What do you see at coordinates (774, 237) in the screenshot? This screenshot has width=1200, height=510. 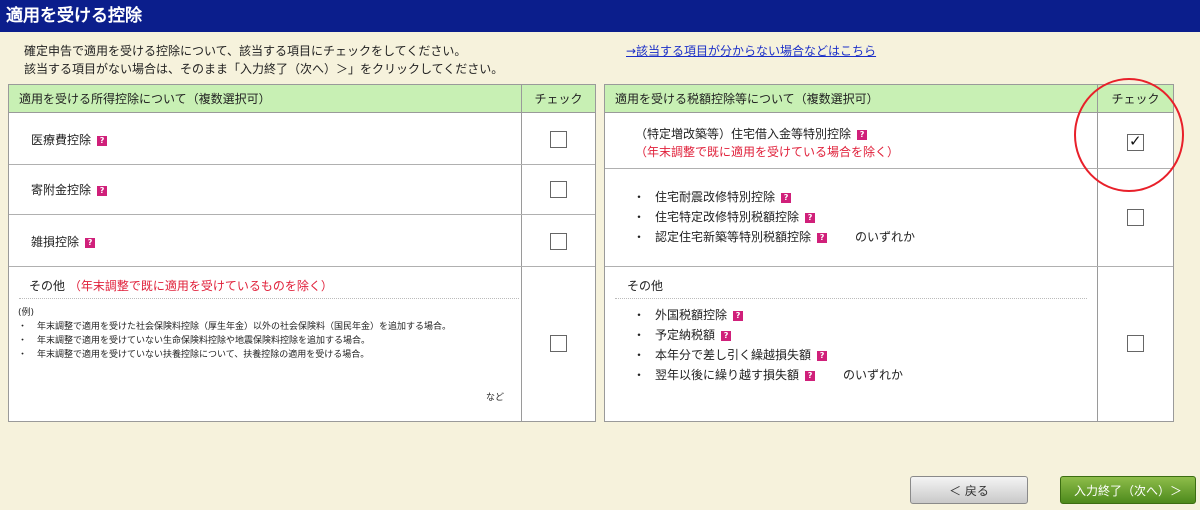 I see `list-item: 認定住宅新築等特別税額控除?のいずれか` at bounding box center [774, 237].